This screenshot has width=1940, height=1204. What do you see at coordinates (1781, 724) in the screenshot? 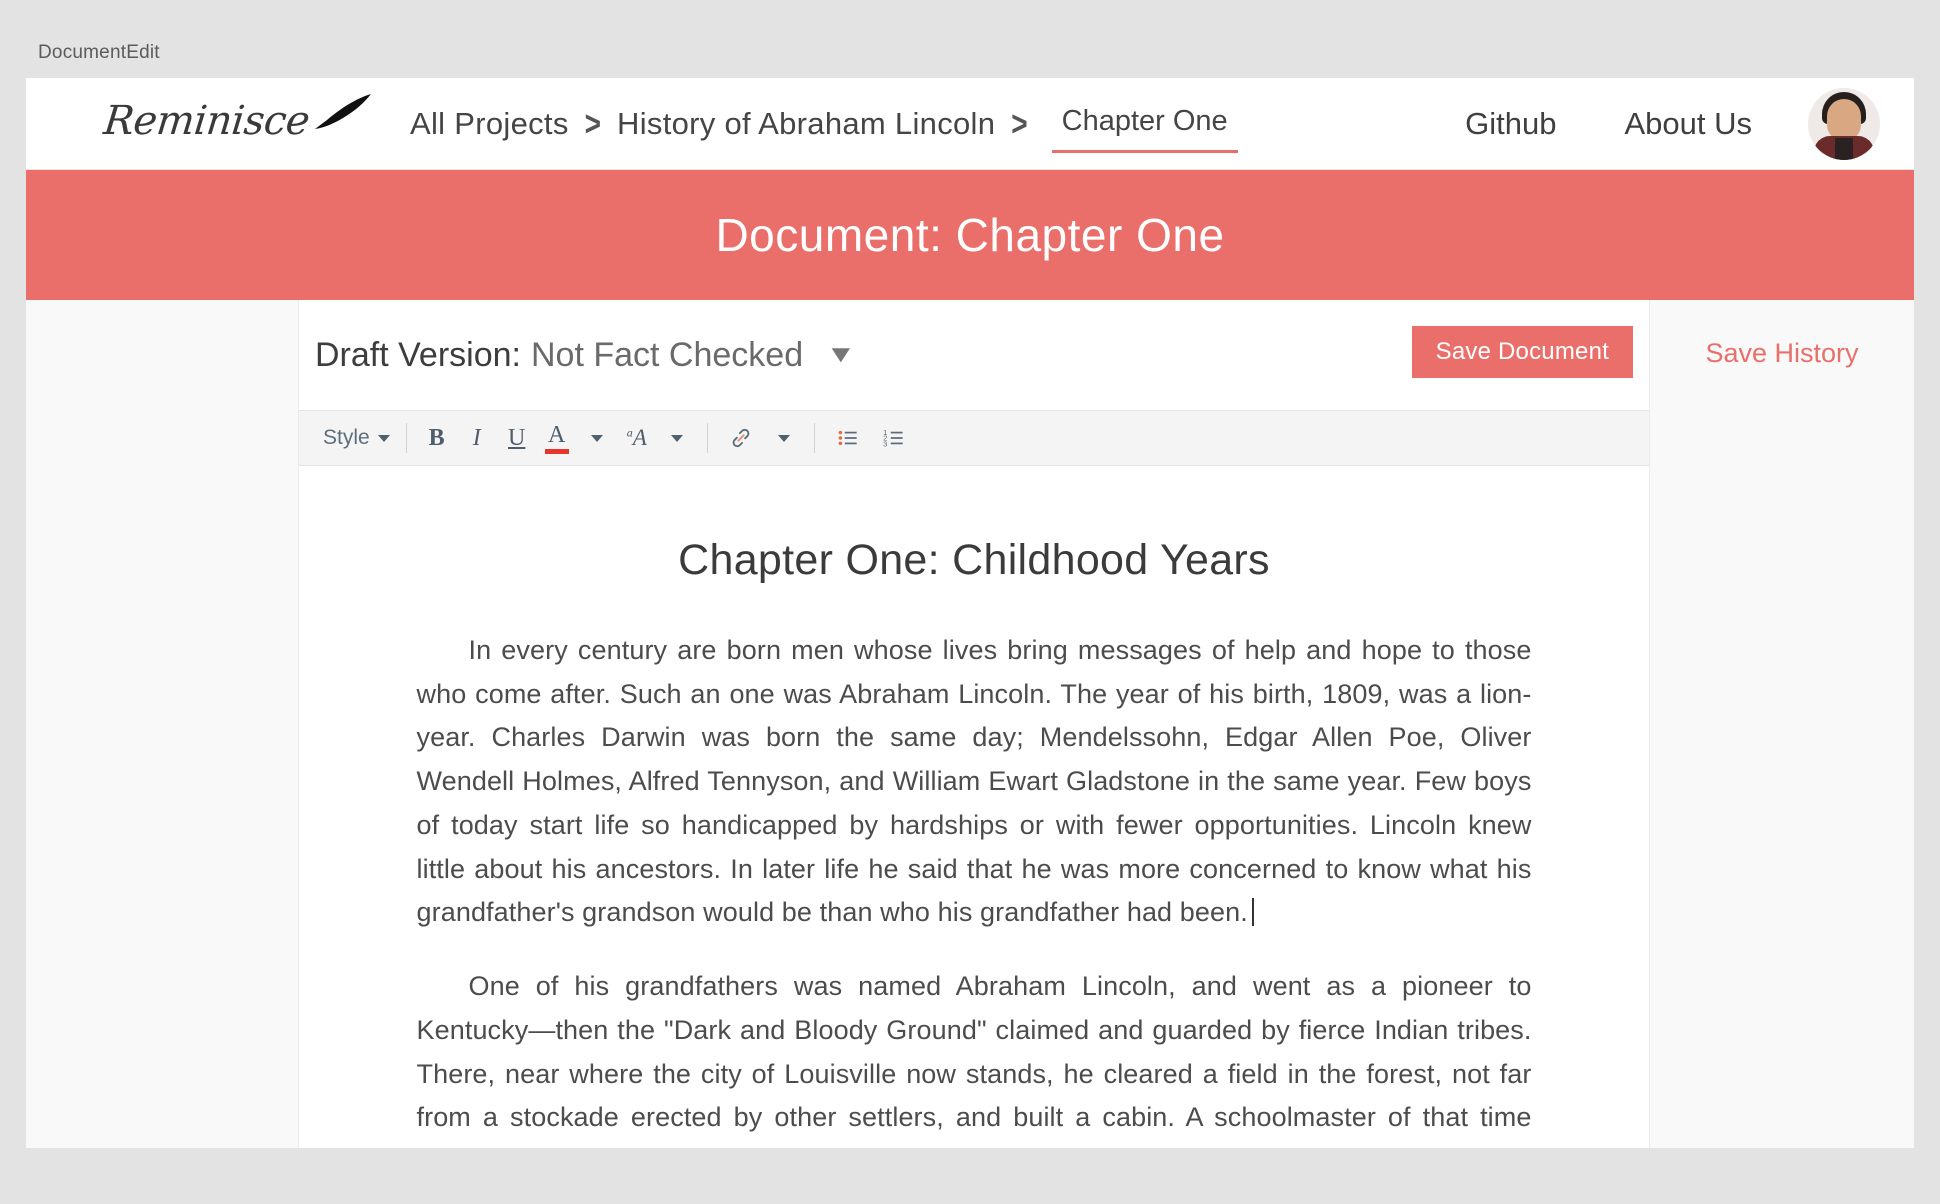
I see `right-side-panel: Save History` at bounding box center [1781, 724].